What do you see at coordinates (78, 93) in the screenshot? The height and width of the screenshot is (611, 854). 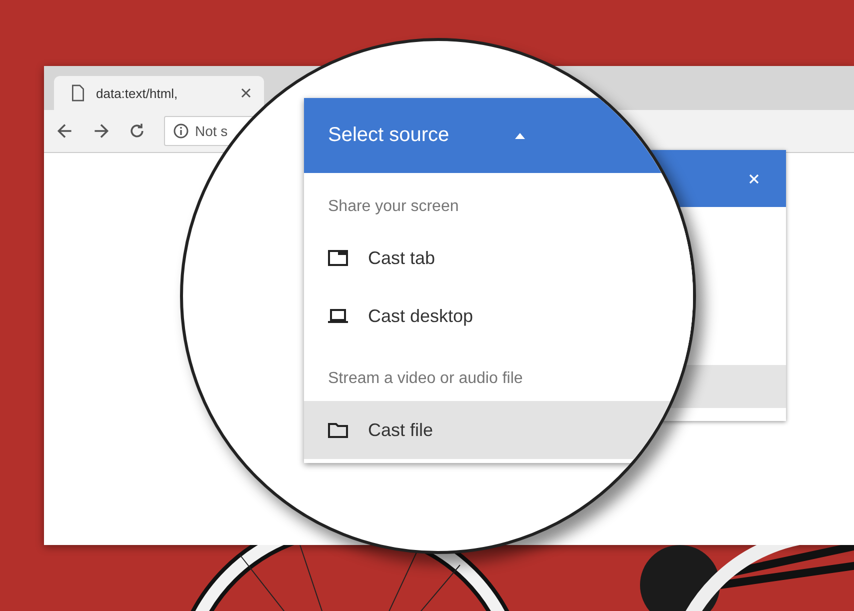 I see `page-icon` at bounding box center [78, 93].